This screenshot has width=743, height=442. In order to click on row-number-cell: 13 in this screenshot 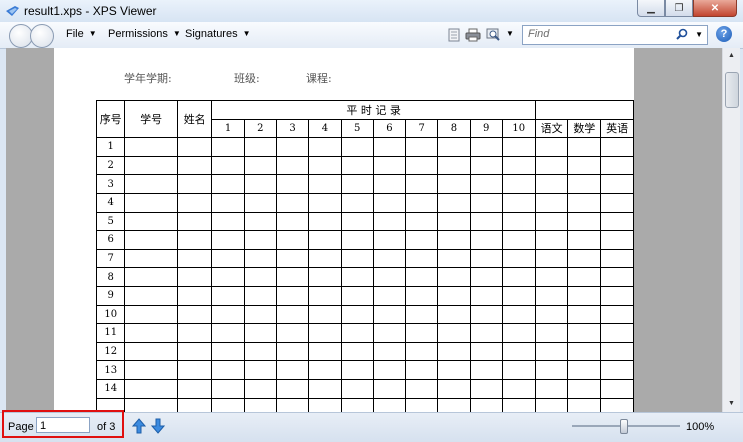, I will do `click(110, 370)`.